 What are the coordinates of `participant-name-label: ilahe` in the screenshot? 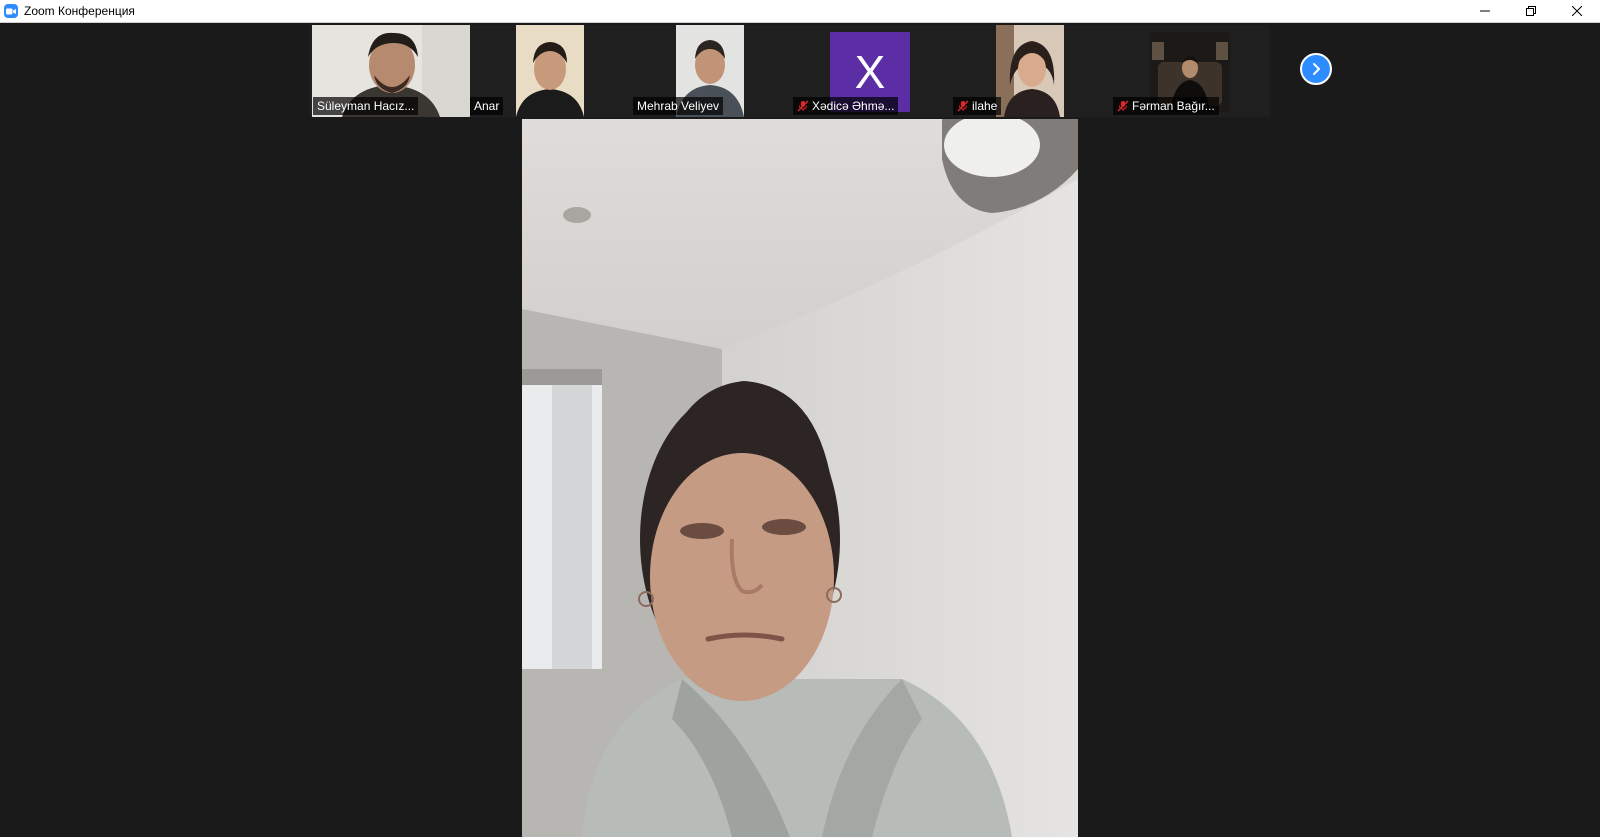 It's located at (977, 106).